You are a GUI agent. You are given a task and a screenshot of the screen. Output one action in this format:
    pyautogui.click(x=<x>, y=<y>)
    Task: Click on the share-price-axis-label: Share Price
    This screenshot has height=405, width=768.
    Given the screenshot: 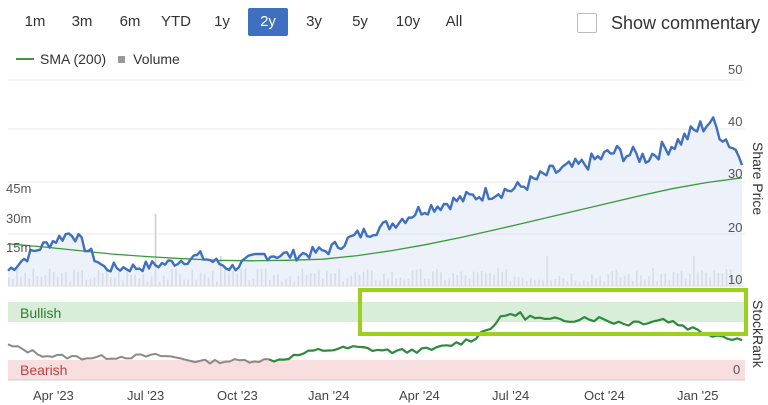 What is the action you would take?
    pyautogui.click(x=758, y=179)
    